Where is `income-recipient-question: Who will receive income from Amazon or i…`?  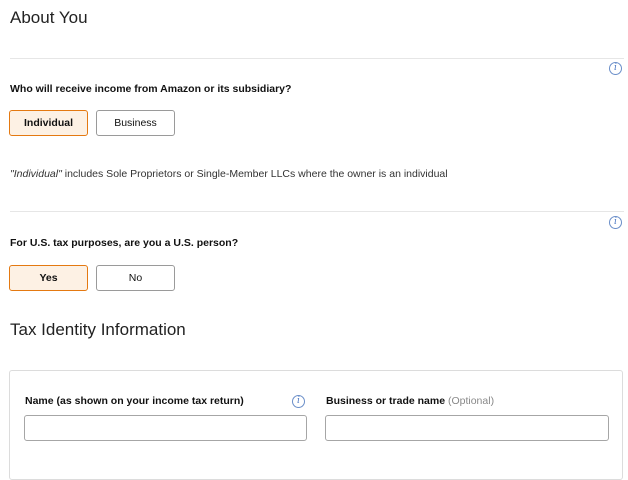 income-recipient-question: Who will receive income from Amazon or i… is located at coordinates (151, 89).